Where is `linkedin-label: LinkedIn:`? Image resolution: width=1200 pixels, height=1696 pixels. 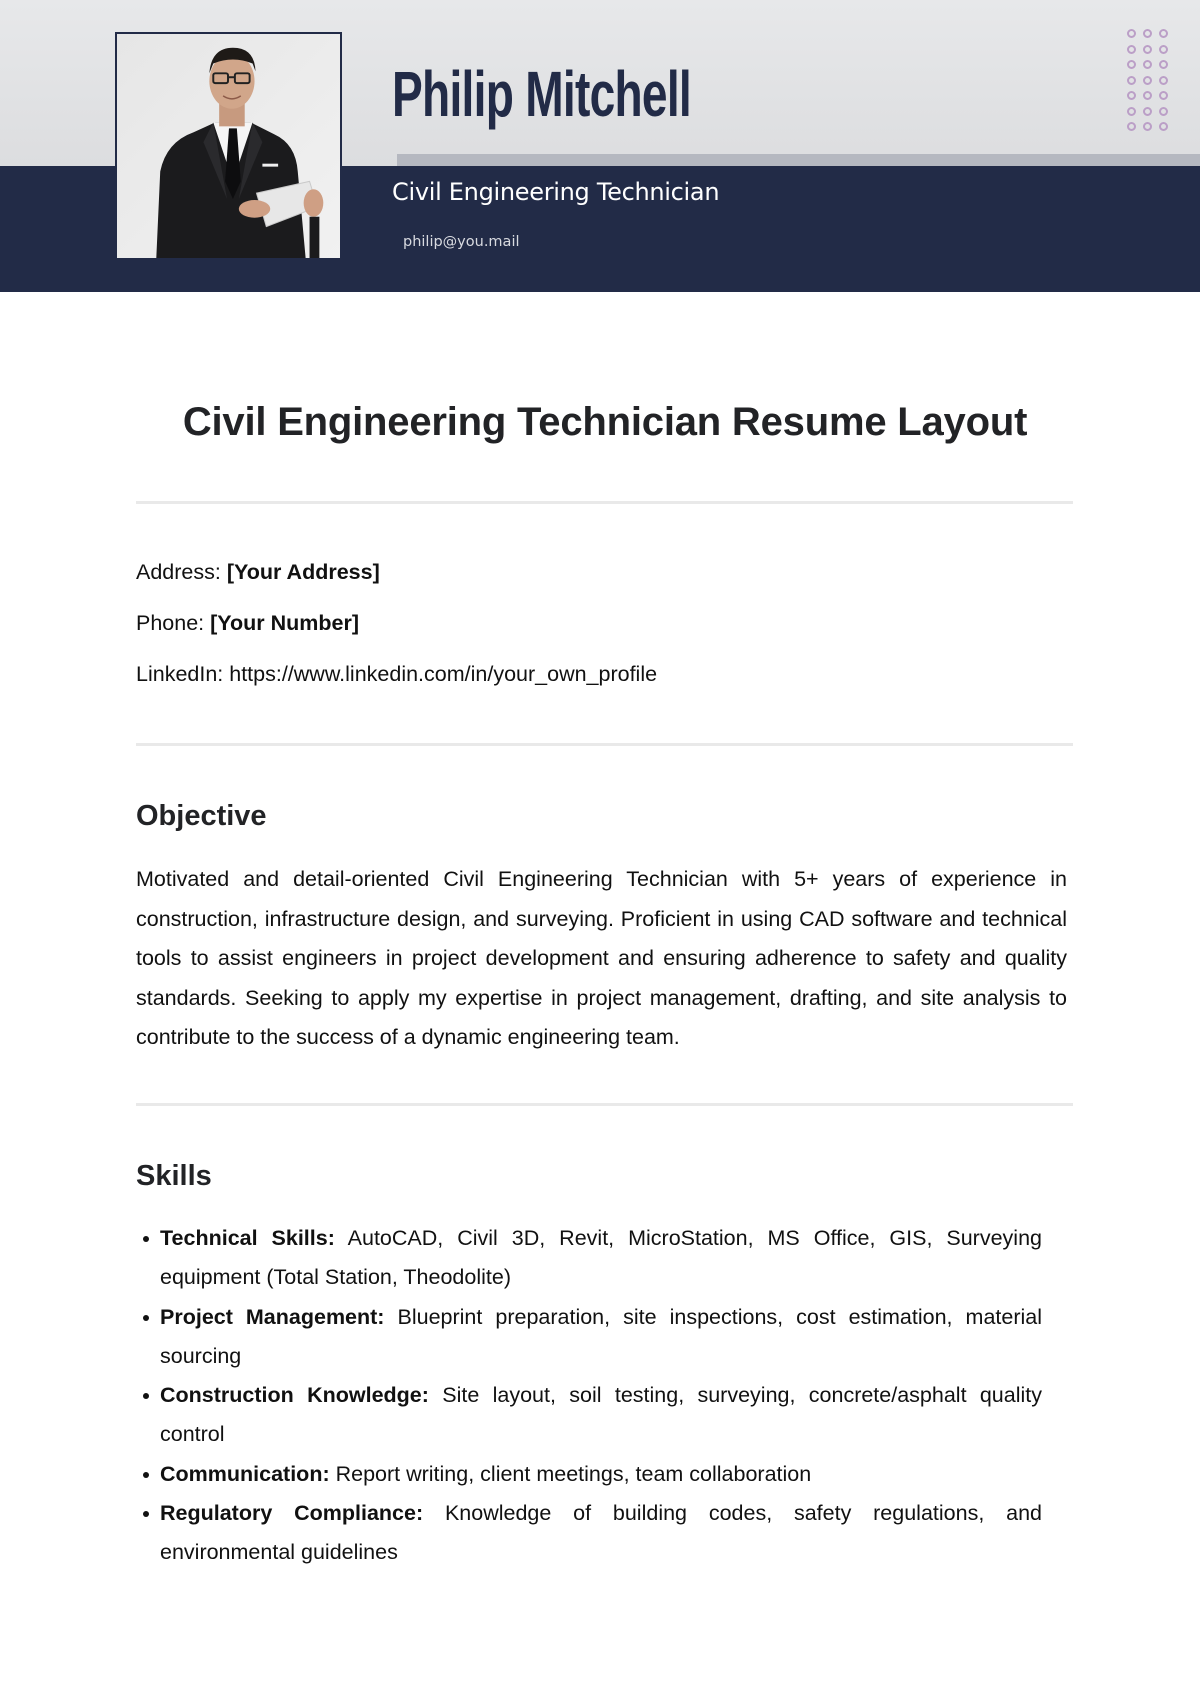
linkedin-label: LinkedIn: is located at coordinates (180, 674).